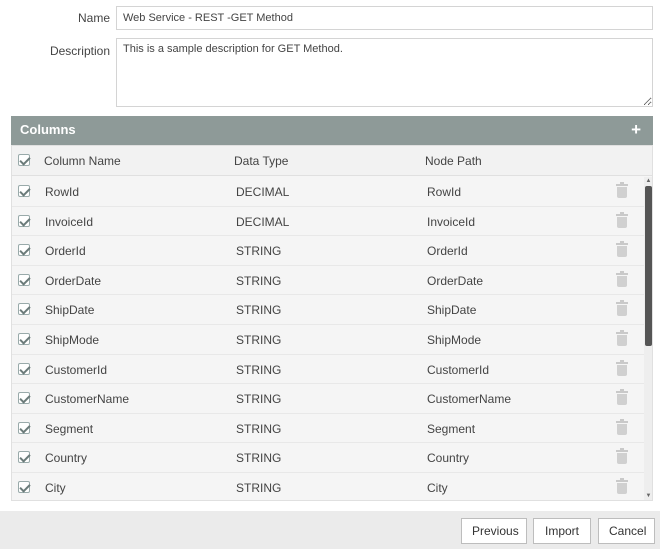  What do you see at coordinates (437, 487) in the screenshot?
I see `row-node-path: City` at bounding box center [437, 487].